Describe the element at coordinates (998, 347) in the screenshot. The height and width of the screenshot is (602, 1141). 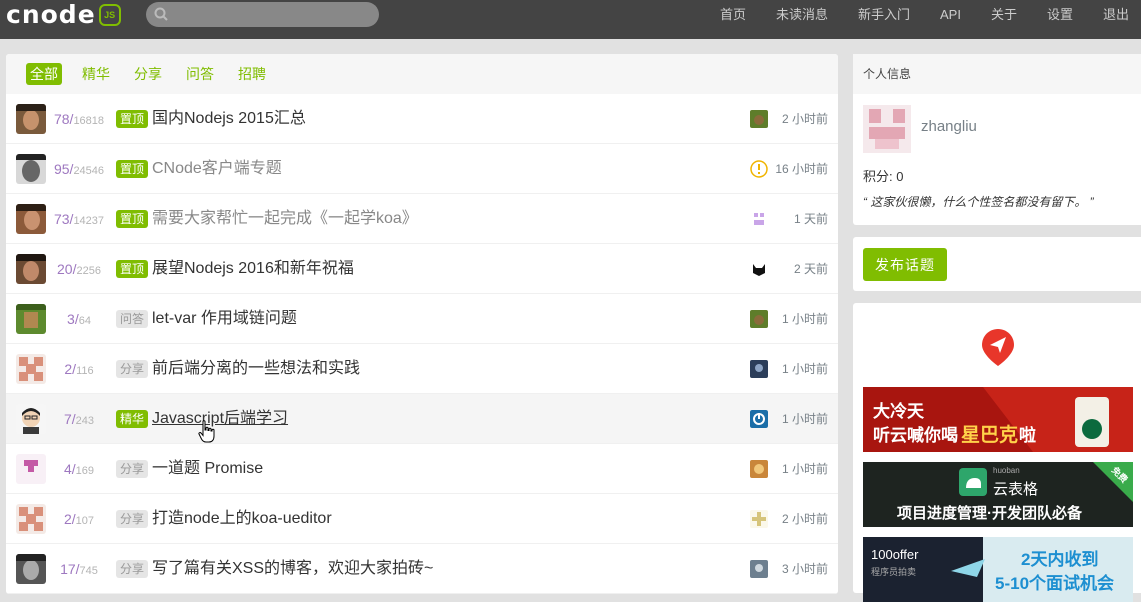
I see `send-arrow-icon` at that location.